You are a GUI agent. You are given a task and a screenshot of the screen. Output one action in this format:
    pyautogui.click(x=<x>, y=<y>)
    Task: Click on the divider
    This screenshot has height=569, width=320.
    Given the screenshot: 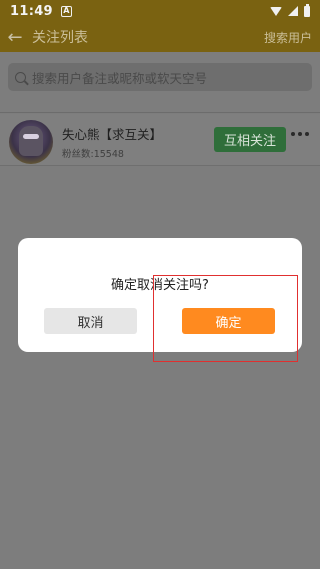 What is the action you would take?
    pyautogui.click(x=160, y=112)
    